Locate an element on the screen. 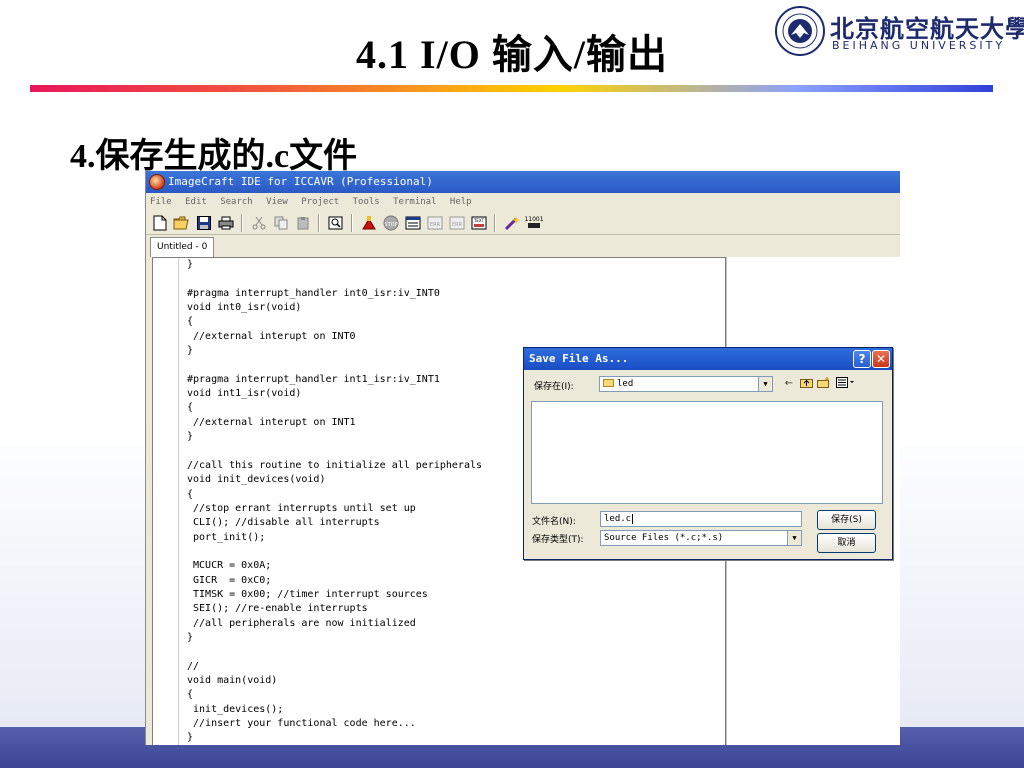  back-icon: ← is located at coordinates (789, 384).